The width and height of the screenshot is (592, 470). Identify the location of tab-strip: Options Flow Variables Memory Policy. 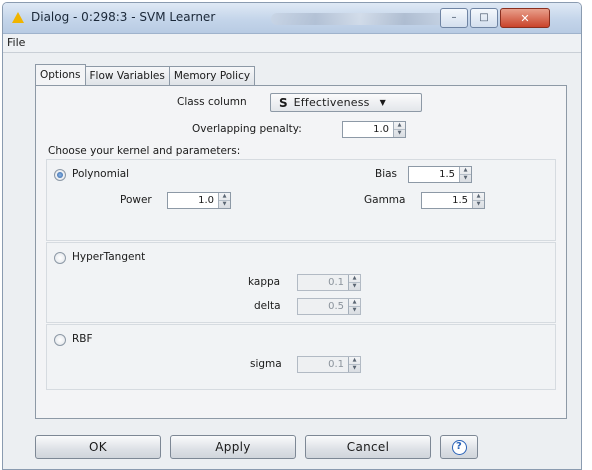
(145, 75).